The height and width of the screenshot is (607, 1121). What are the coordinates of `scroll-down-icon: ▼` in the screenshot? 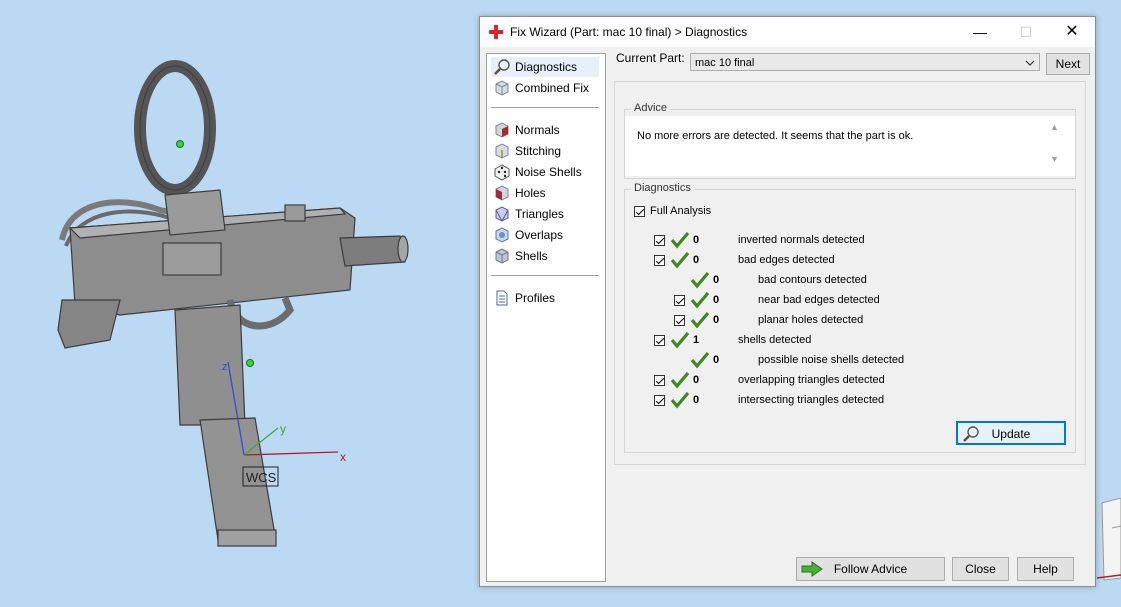 It's located at (1054, 159).